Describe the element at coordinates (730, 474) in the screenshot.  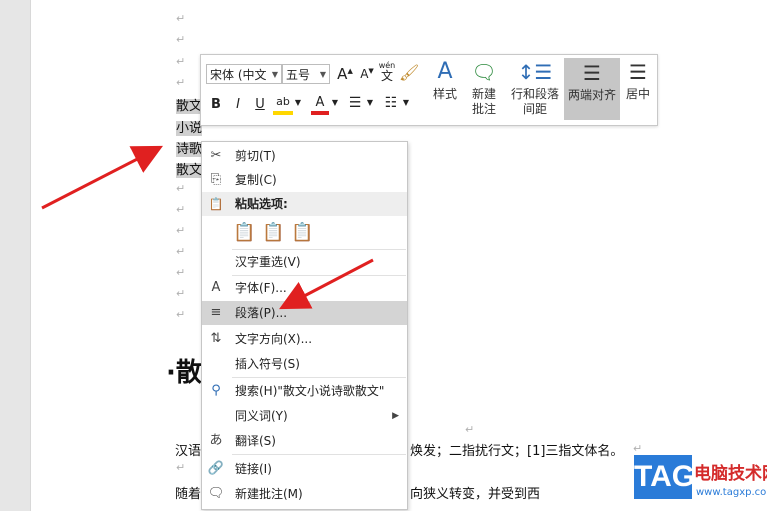
I see `watermark-title: 电脑技术网` at that location.